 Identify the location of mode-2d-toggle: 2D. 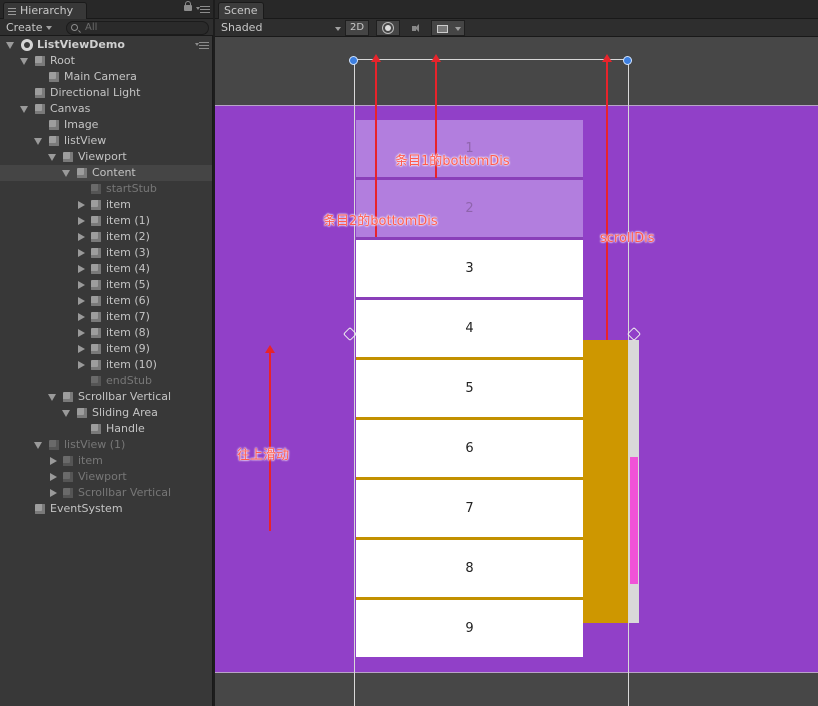
(357, 28).